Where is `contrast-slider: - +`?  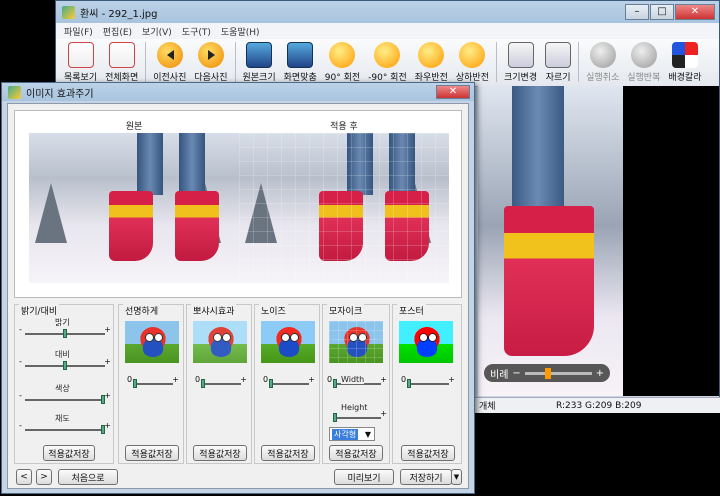
contrast-slider: - + is located at coordinates (65, 363).